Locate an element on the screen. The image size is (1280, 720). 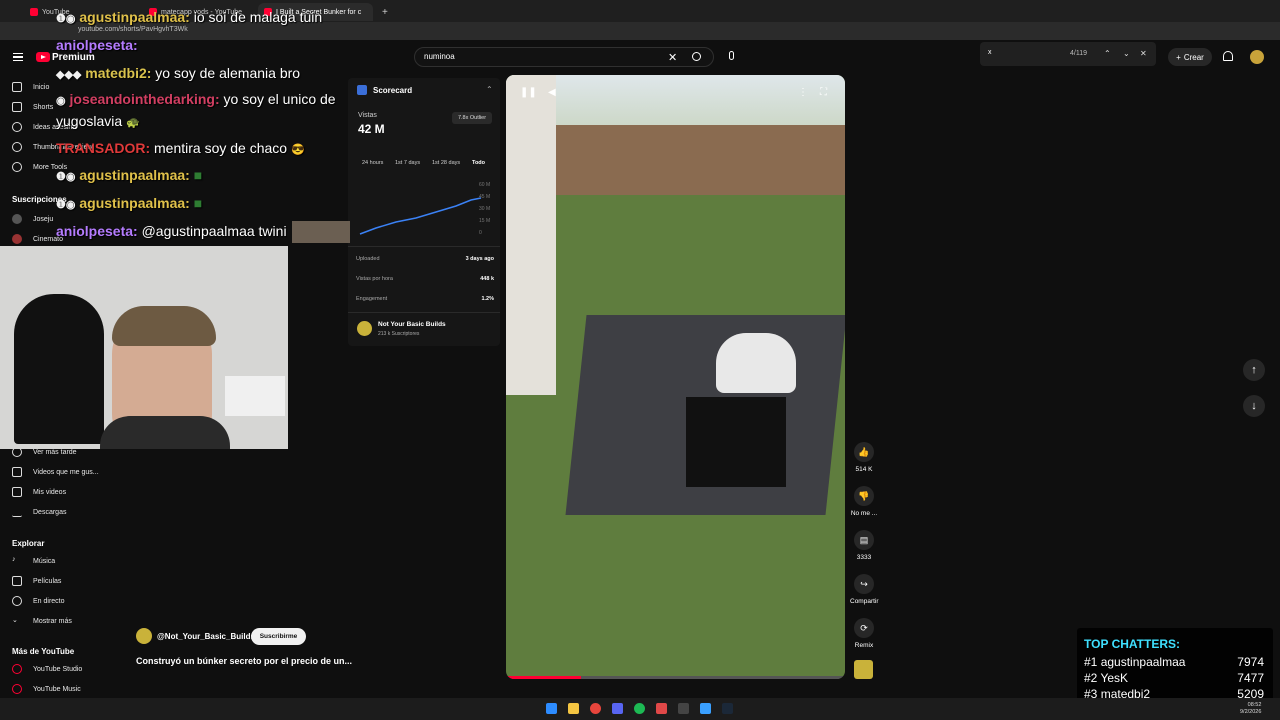
system-clock: 08:52 9/2/2026 is located at coordinates (1250, 709).